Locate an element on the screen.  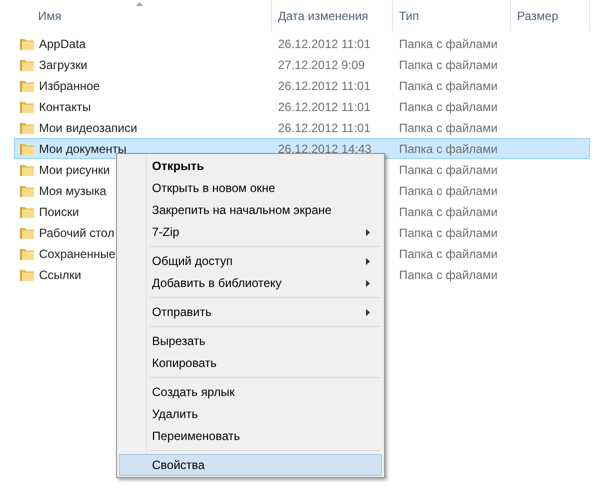
file-name: Избранное is located at coordinates (69, 86).